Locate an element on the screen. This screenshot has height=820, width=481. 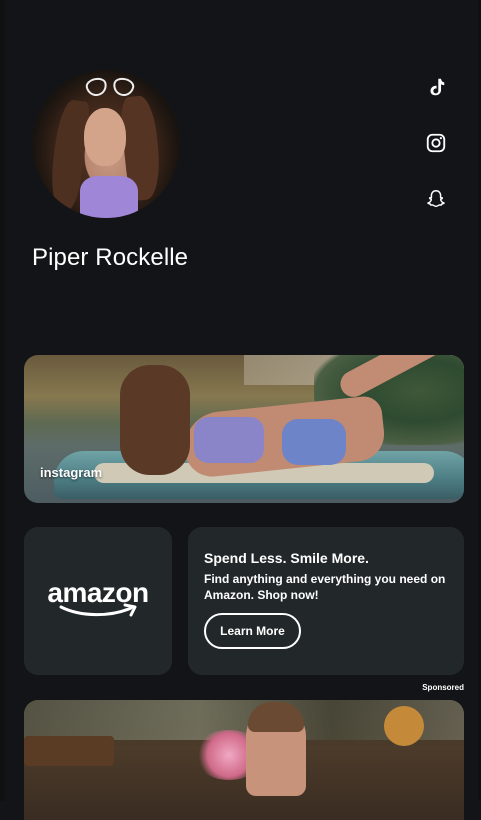
avatar is located at coordinates (106, 144).